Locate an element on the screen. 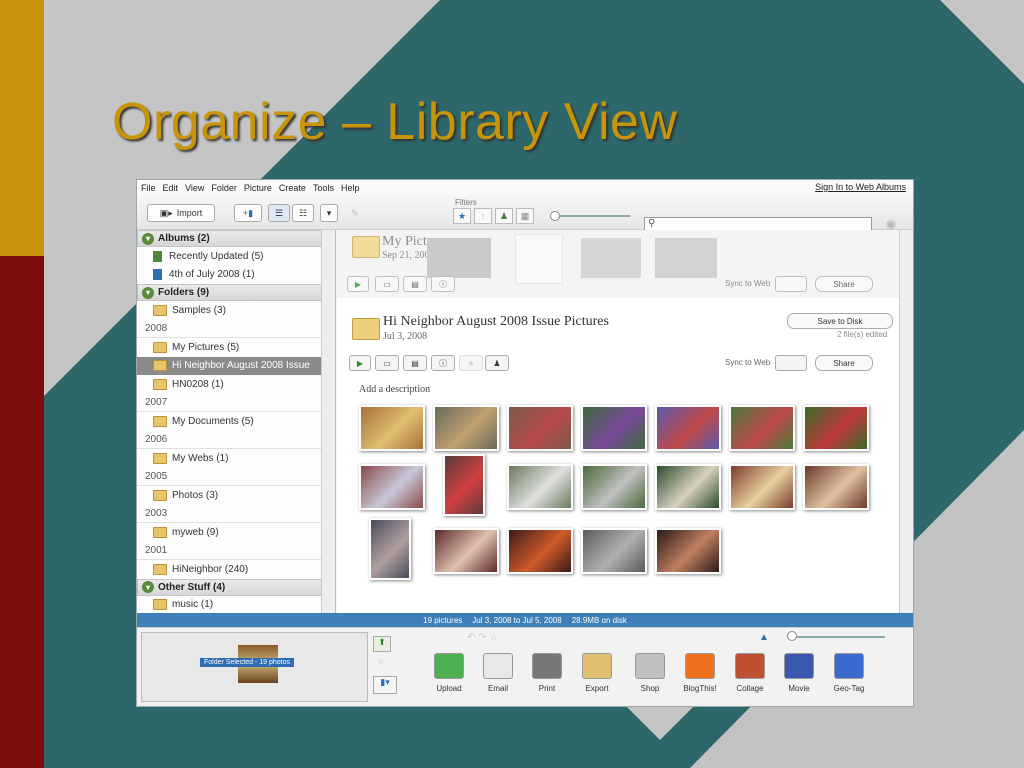  video-filter: ▦ is located at coordinates (525, 216).